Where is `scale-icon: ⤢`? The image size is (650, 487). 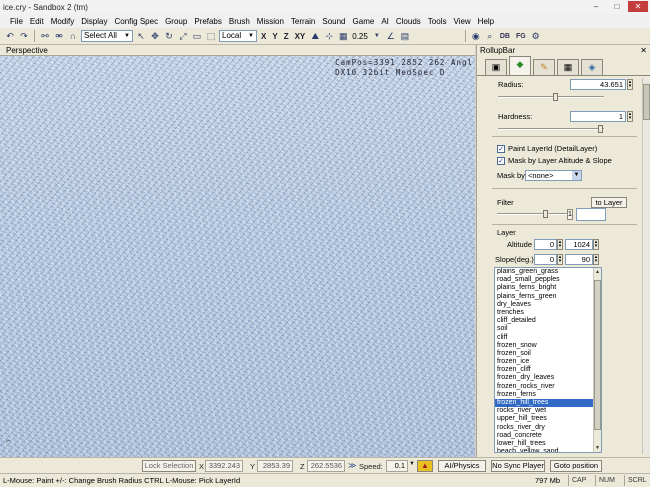
scale-icon: ⤢ is located at coordinates (183, 36).